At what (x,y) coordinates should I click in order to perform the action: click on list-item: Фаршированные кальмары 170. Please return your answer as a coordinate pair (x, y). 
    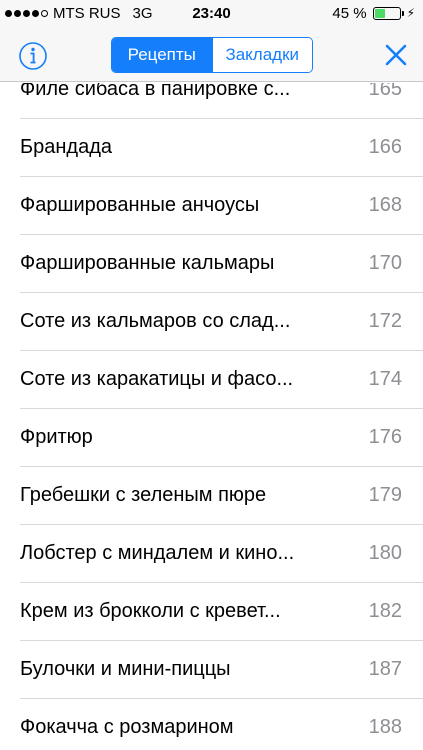
    Looking at the image, I should click on (221, 264).